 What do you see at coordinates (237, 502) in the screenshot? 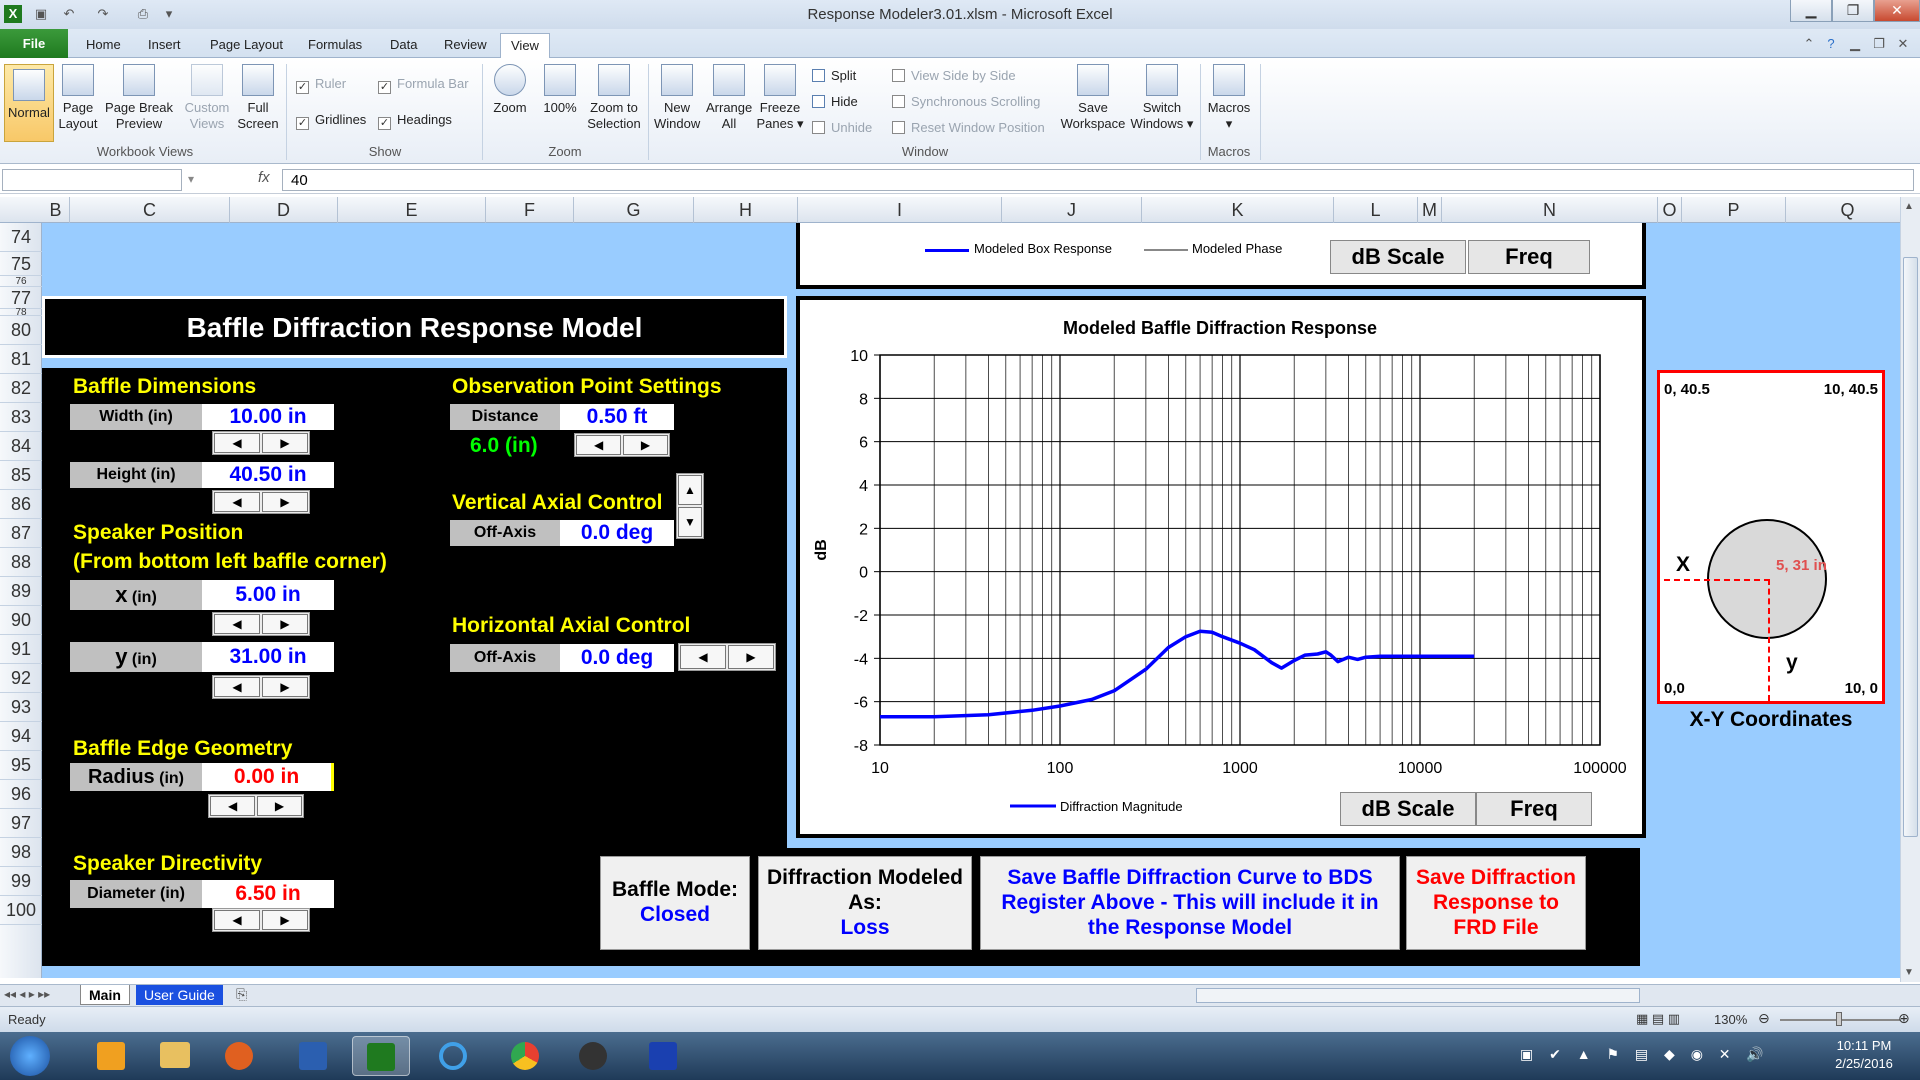
I see `height-decrease-button: ◀` at bounding box center [237, 502].